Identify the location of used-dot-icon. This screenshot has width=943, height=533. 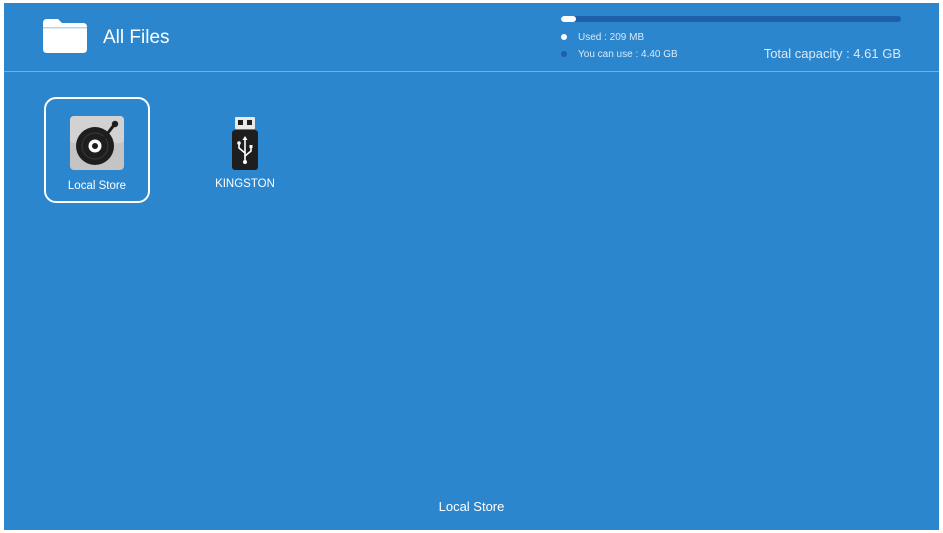
(564, 37).